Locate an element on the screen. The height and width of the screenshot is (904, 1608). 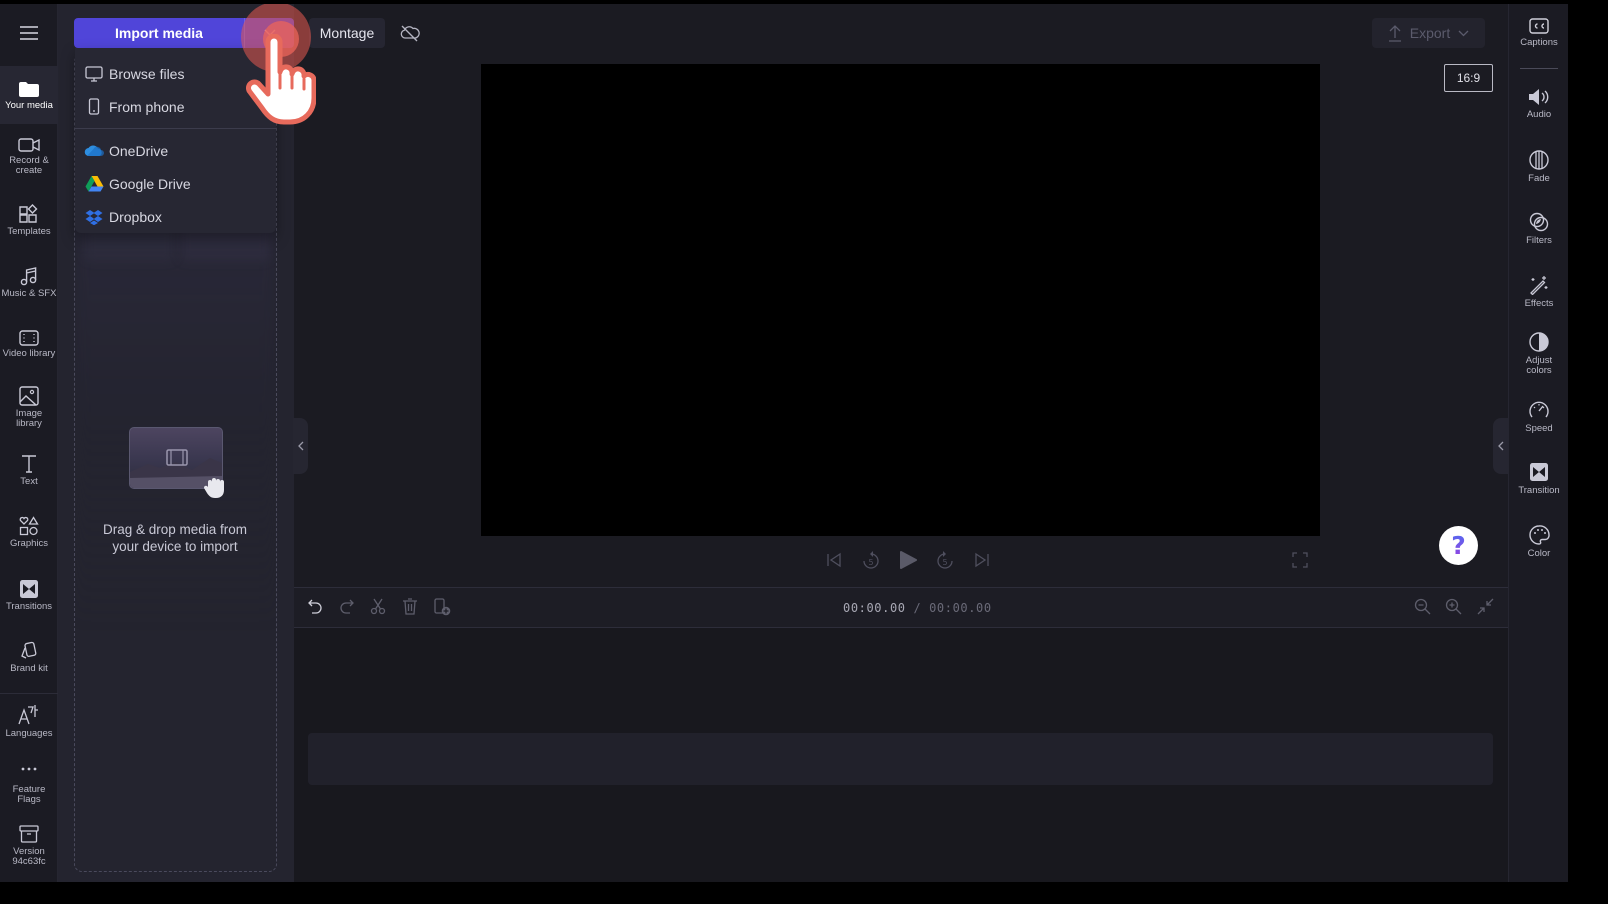
prop-effects: Effects is located at coordinates (1538, 292).